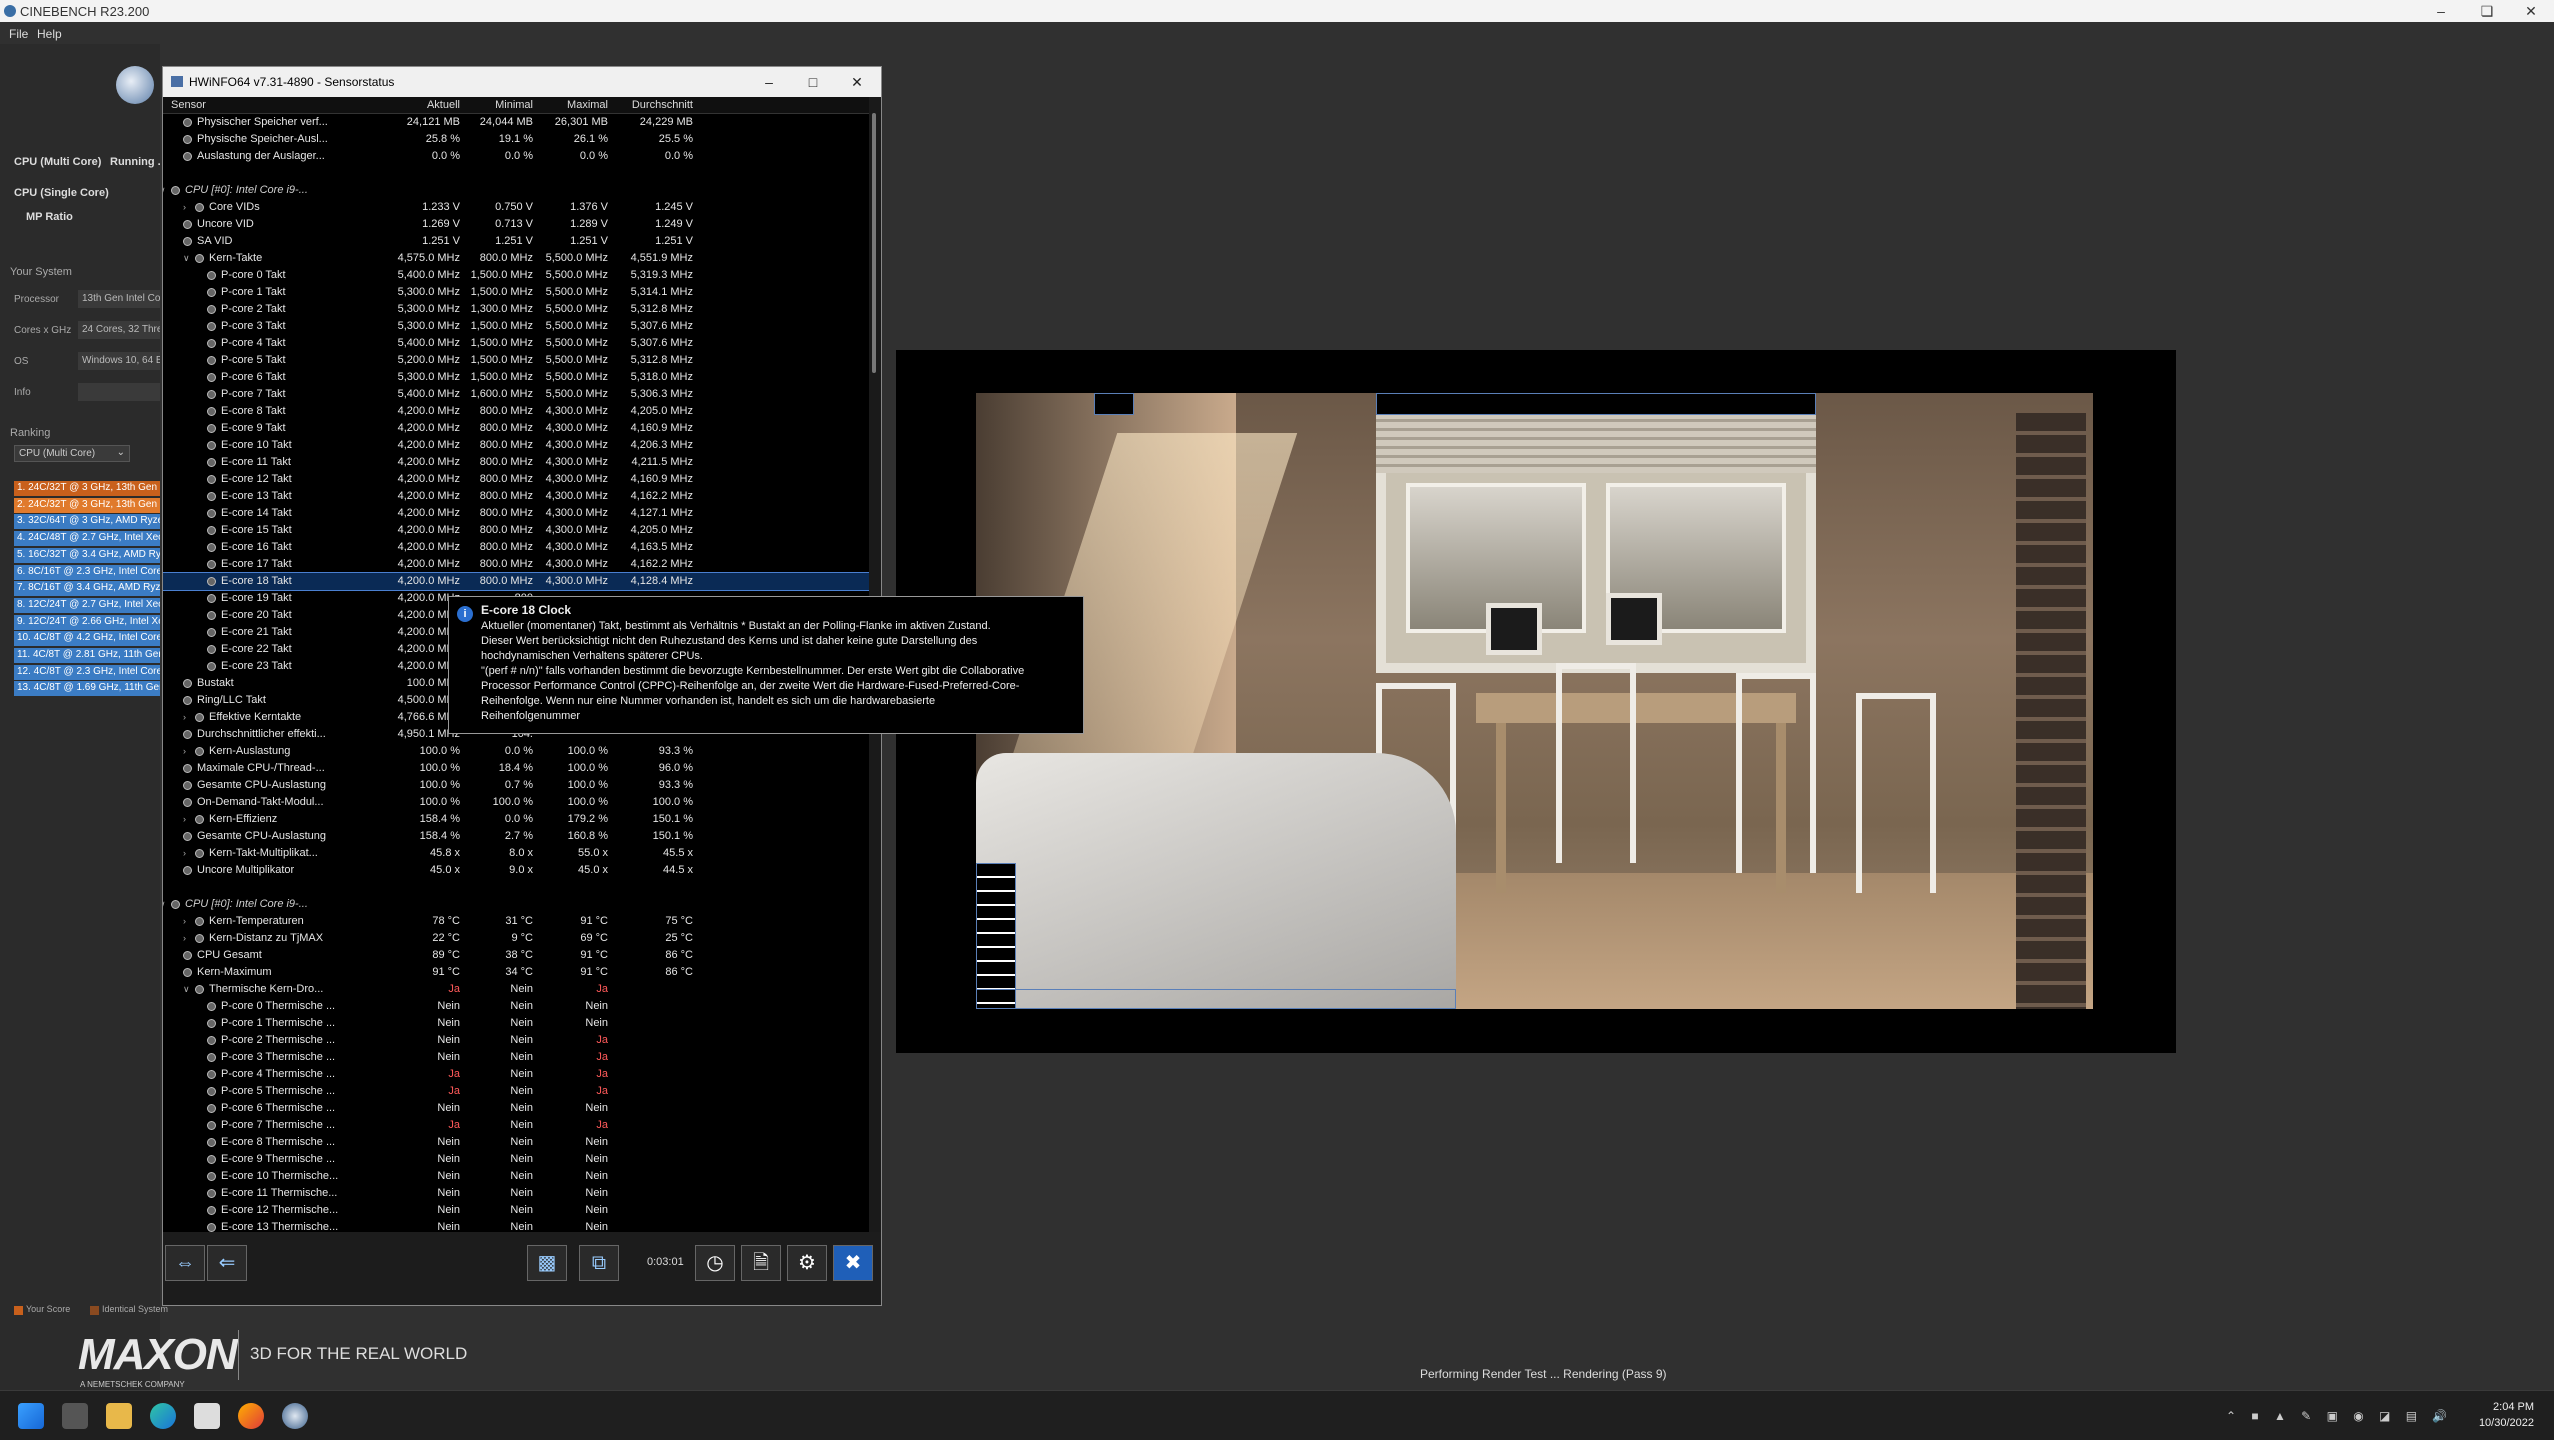 The image size is (2554, 1440). Describe the element at coordinates (119, 1416) in the screenshot. I see `file-explorer-icon` at that location.